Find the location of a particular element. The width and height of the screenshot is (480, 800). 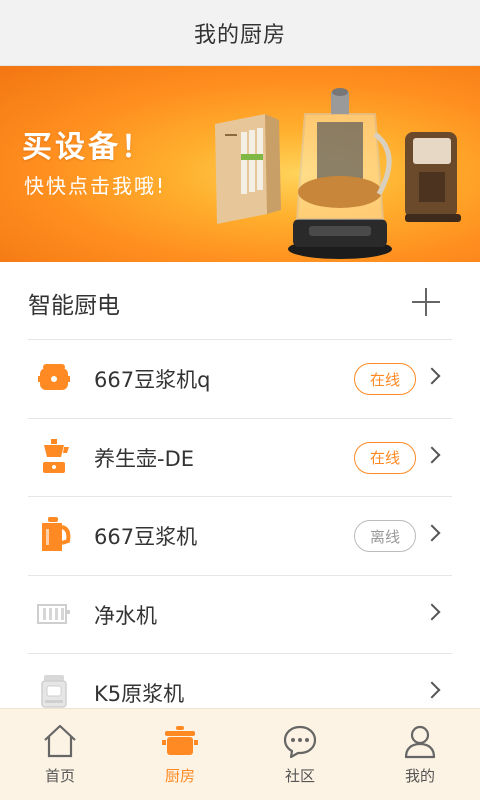

banner-purifier-image is located at coordinates (248, 169).